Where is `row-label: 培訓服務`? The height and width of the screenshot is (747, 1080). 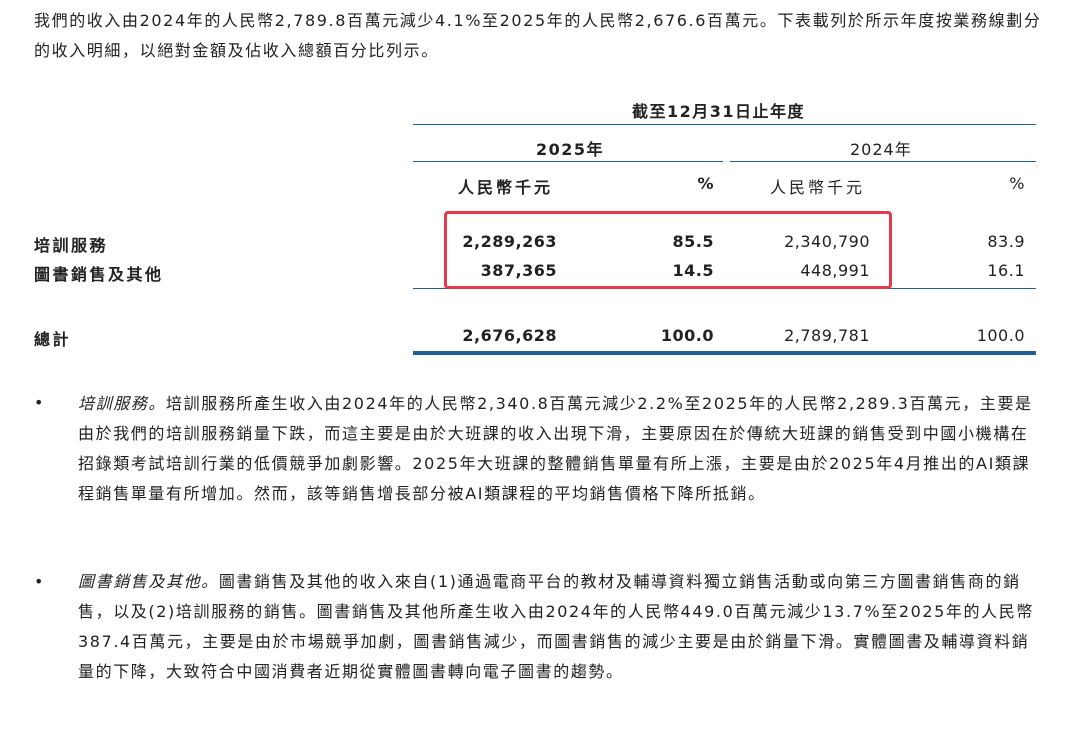
row-label: 培訓服務 is located at coordinates (71, 245).